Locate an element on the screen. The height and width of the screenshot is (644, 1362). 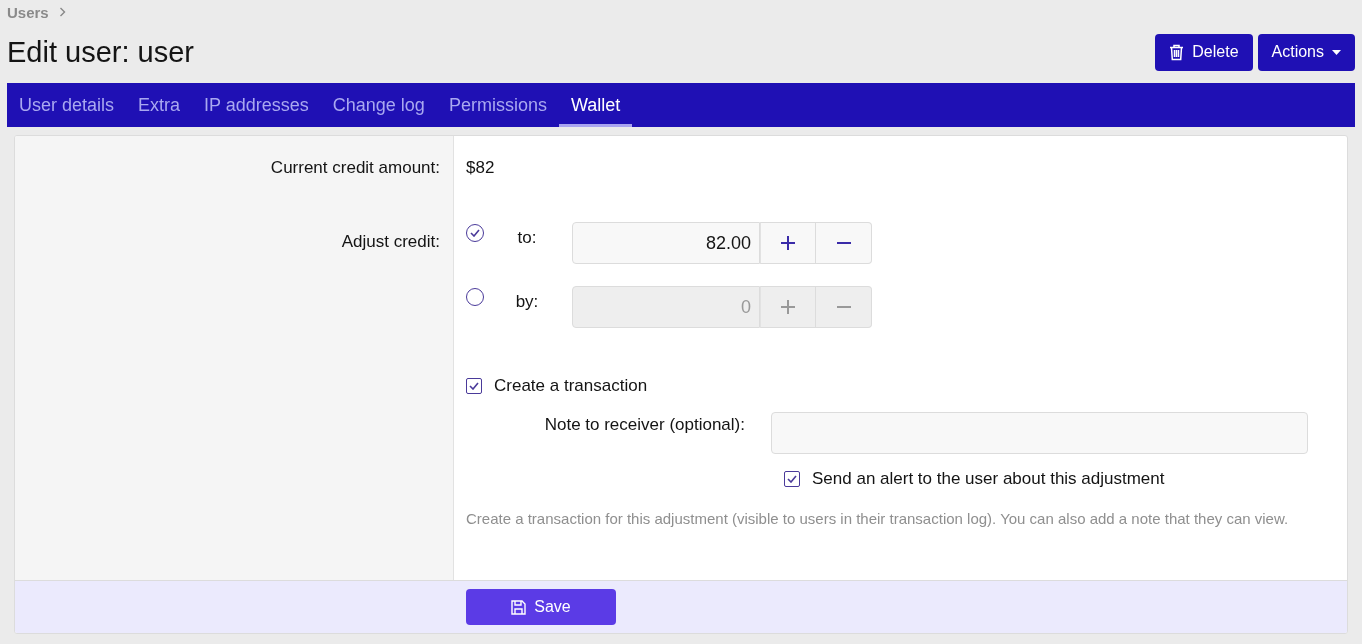
trash-icon is located at coordinates (1177, 52).